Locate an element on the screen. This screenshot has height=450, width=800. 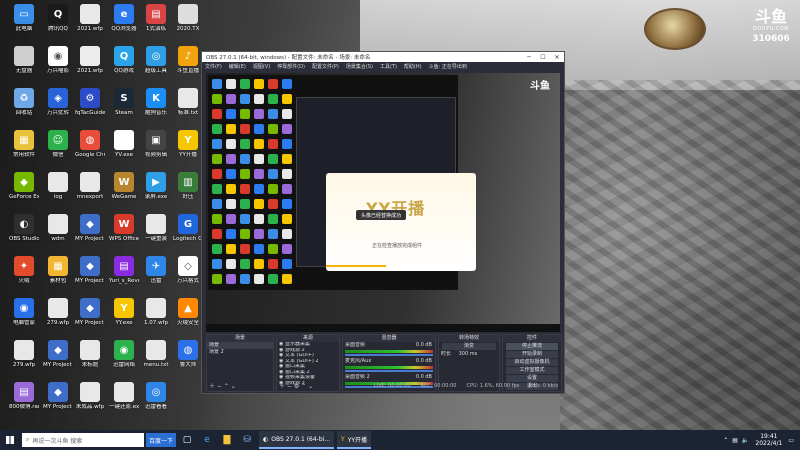
desktop-icon: ▤ 1式演练 is located at coordinates (156, 22).